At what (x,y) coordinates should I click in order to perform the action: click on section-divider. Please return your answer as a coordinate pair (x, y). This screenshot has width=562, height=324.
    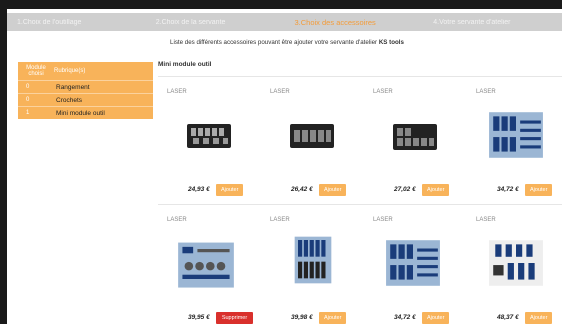
    Looking at the image, I should click on (360, 76).